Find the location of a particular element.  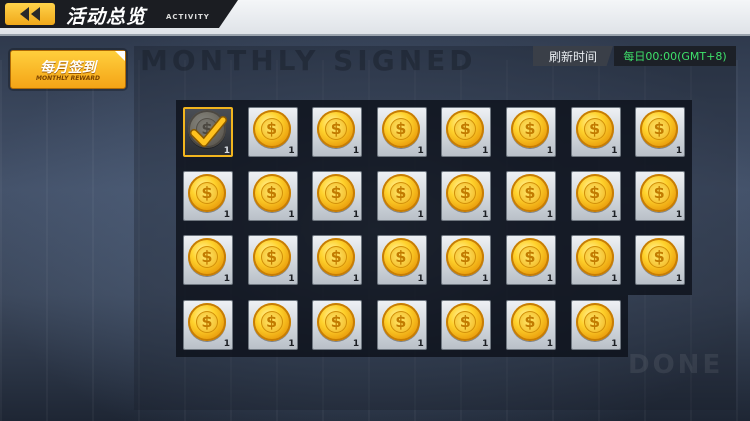

tab-label: 每月签到 is located at coordinates (68, 68).